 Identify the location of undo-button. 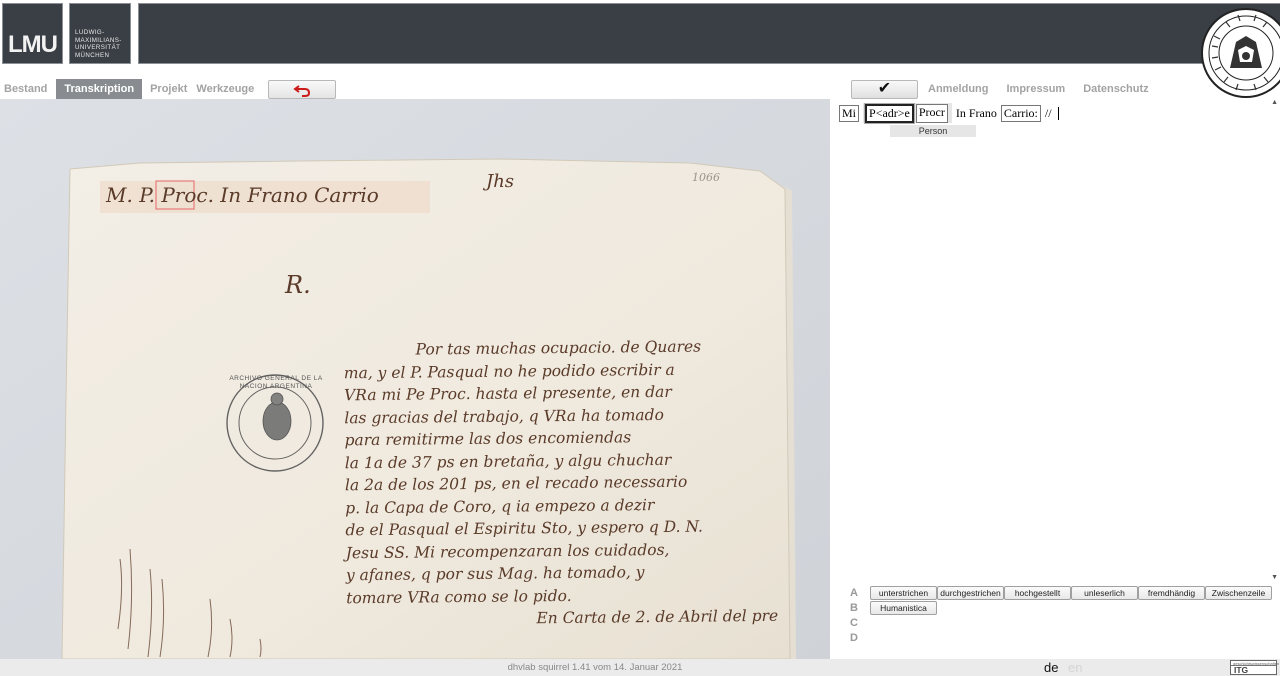
(302, 89).